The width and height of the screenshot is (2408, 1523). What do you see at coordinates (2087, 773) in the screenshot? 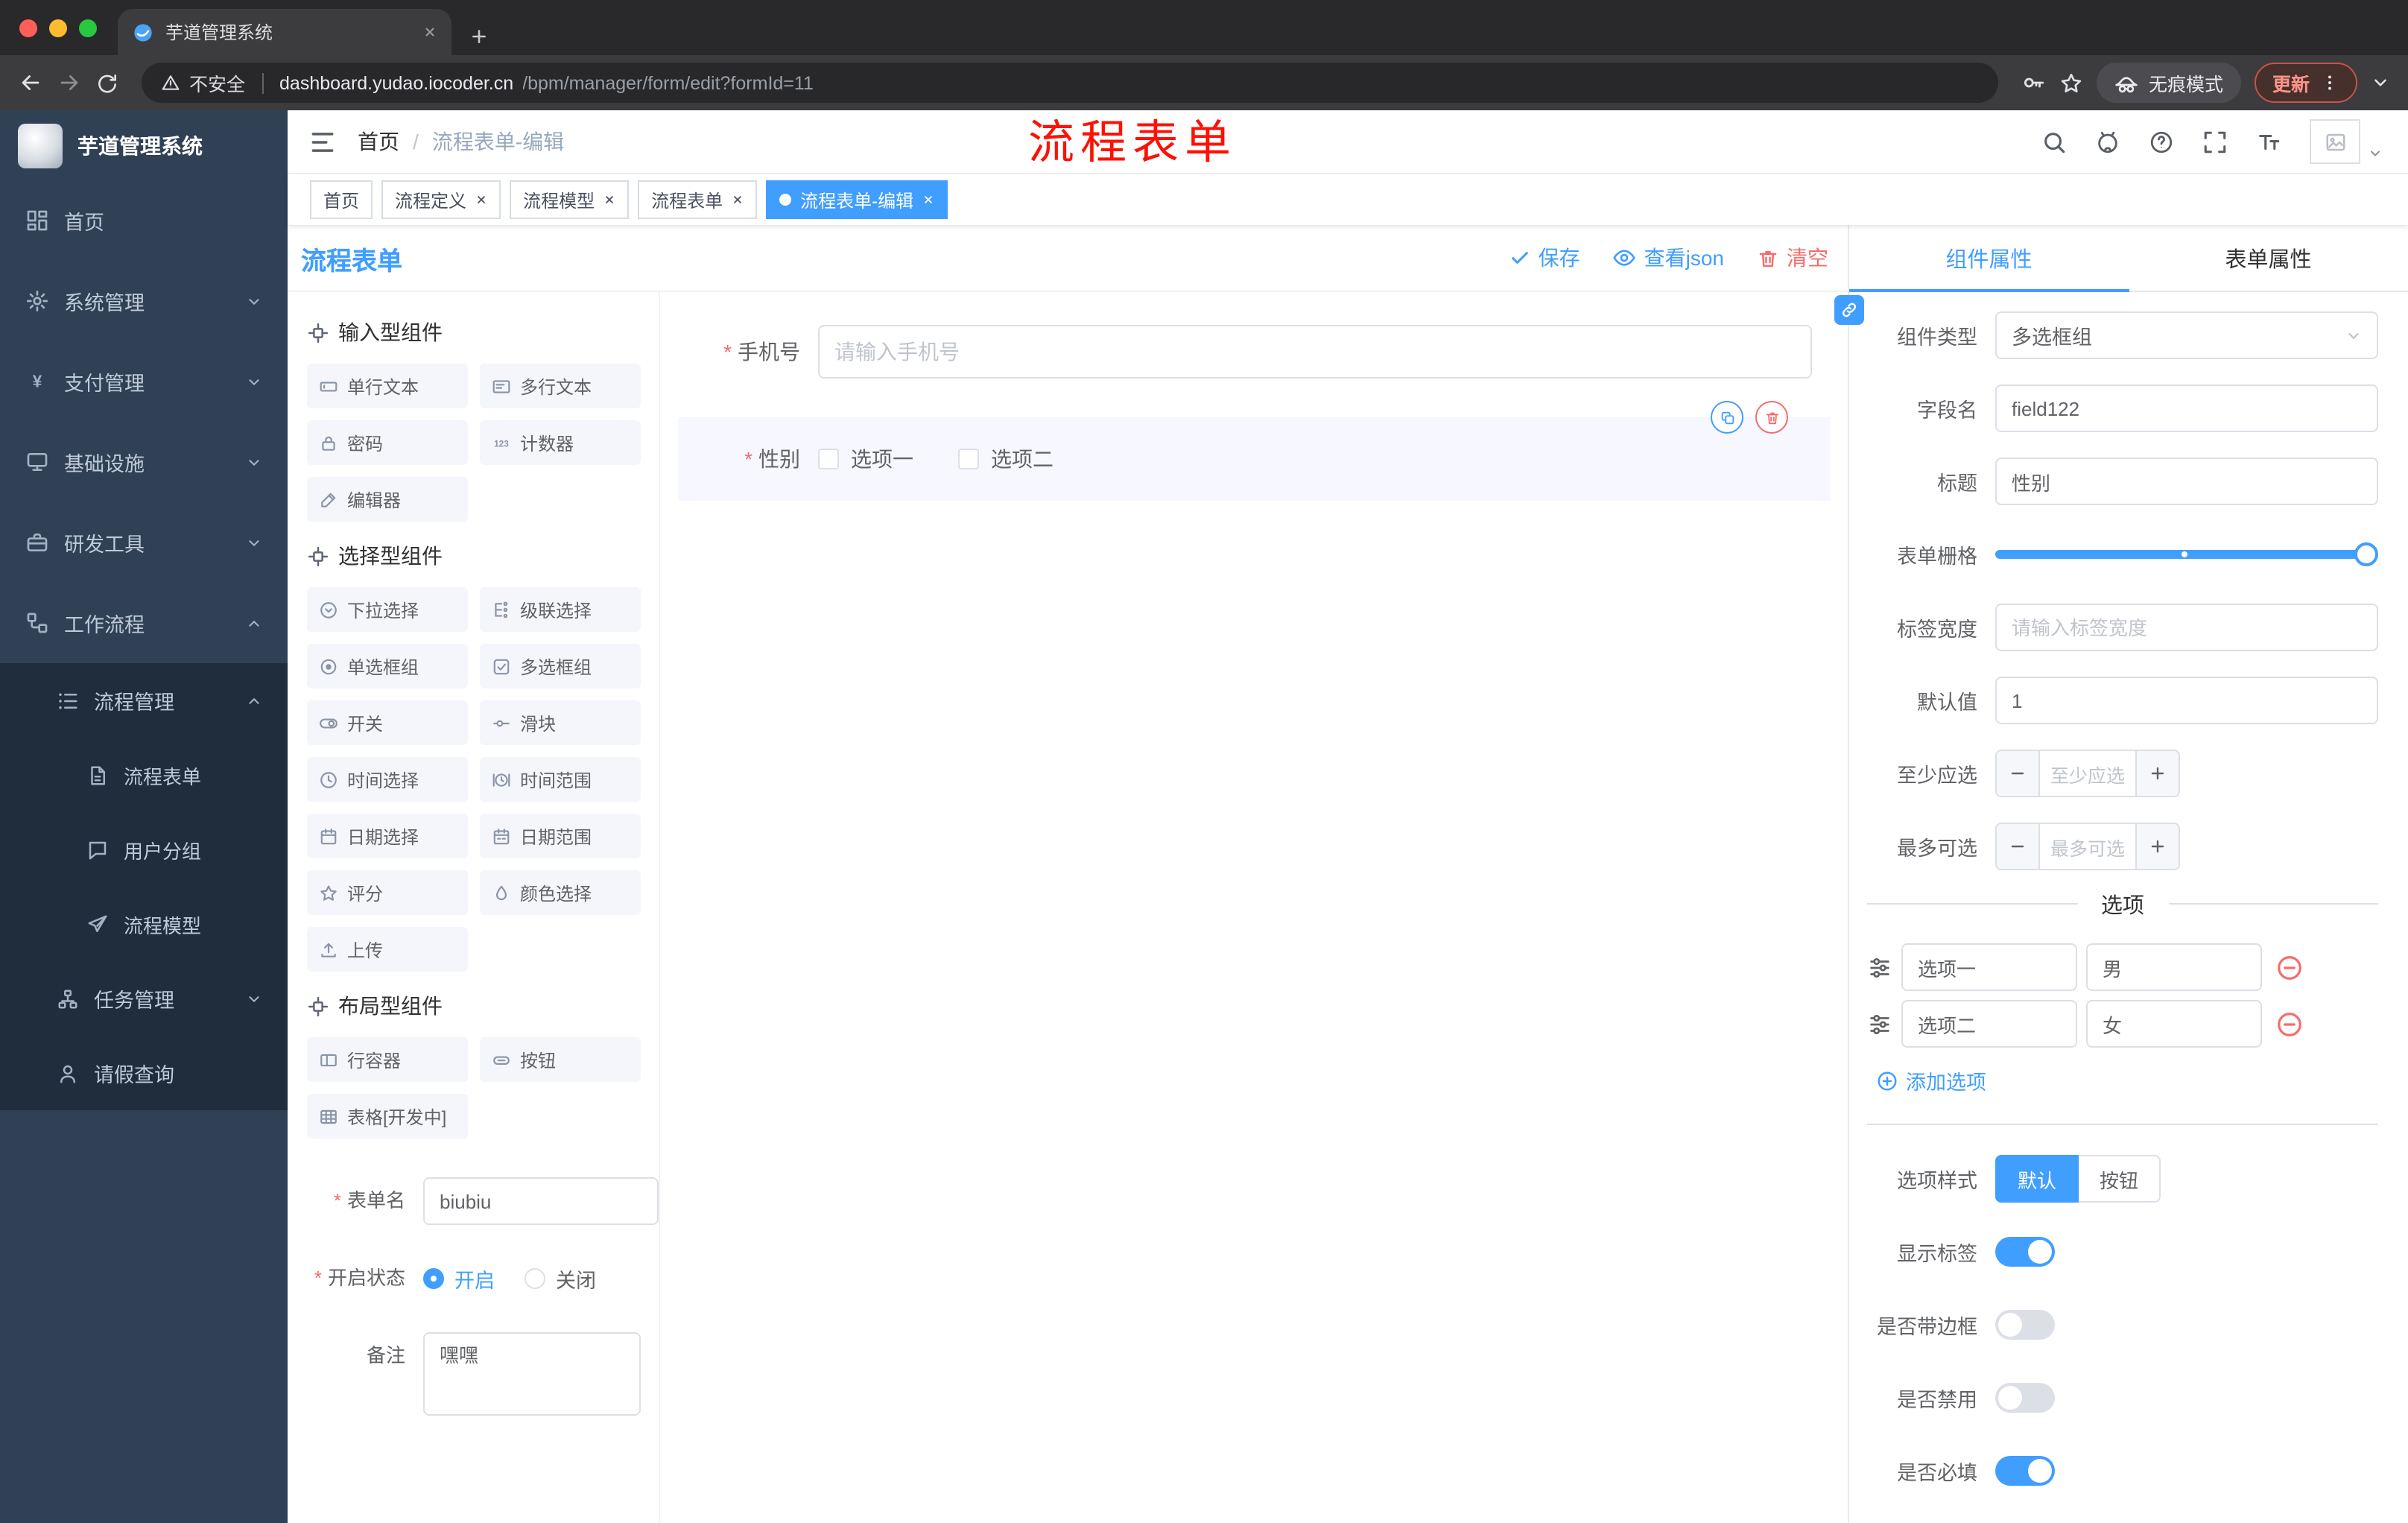
I see `min-select-value: 至少应选` at bounding box center [2087, 773].